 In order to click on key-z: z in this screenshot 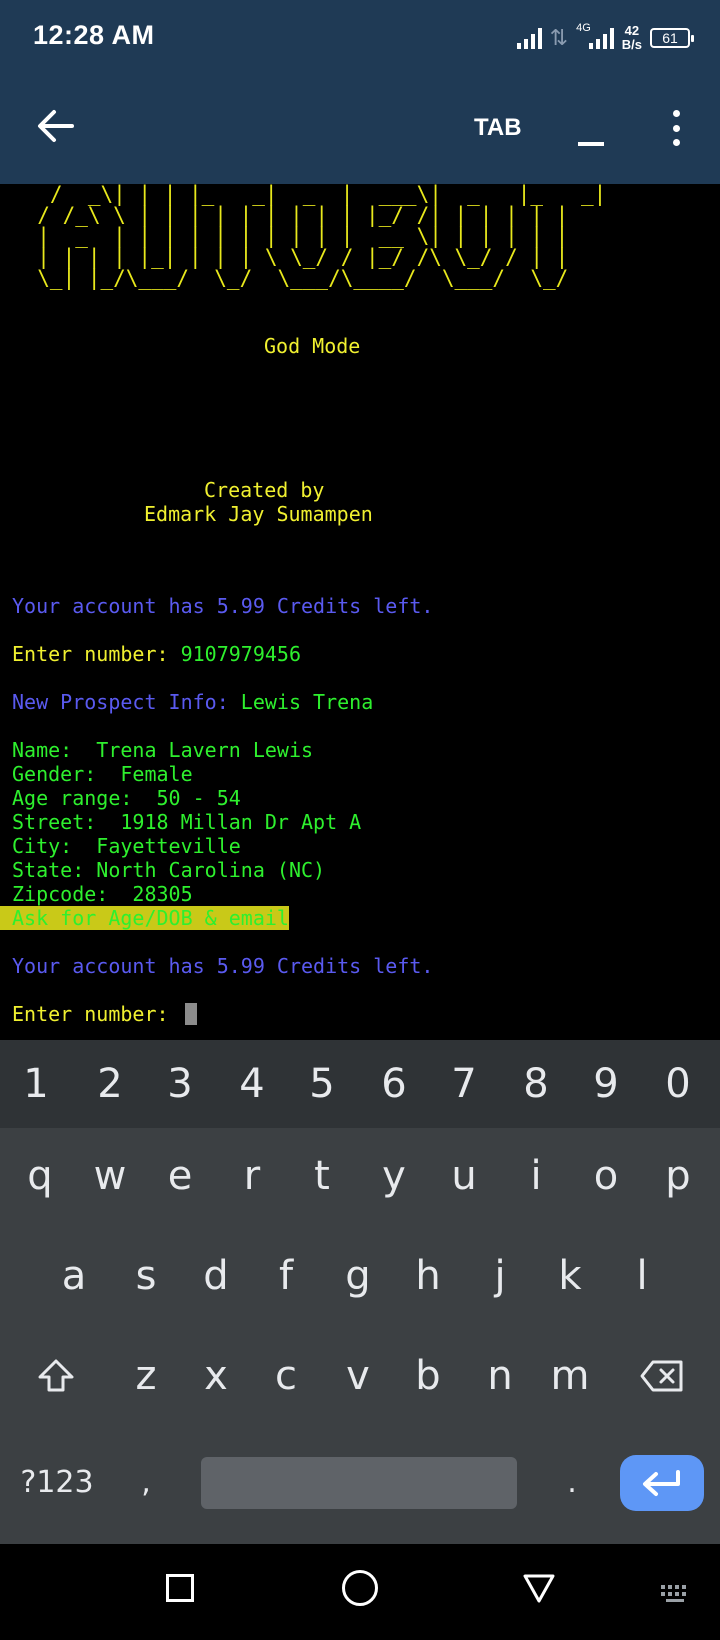, I will do `click(146, 1376)`.